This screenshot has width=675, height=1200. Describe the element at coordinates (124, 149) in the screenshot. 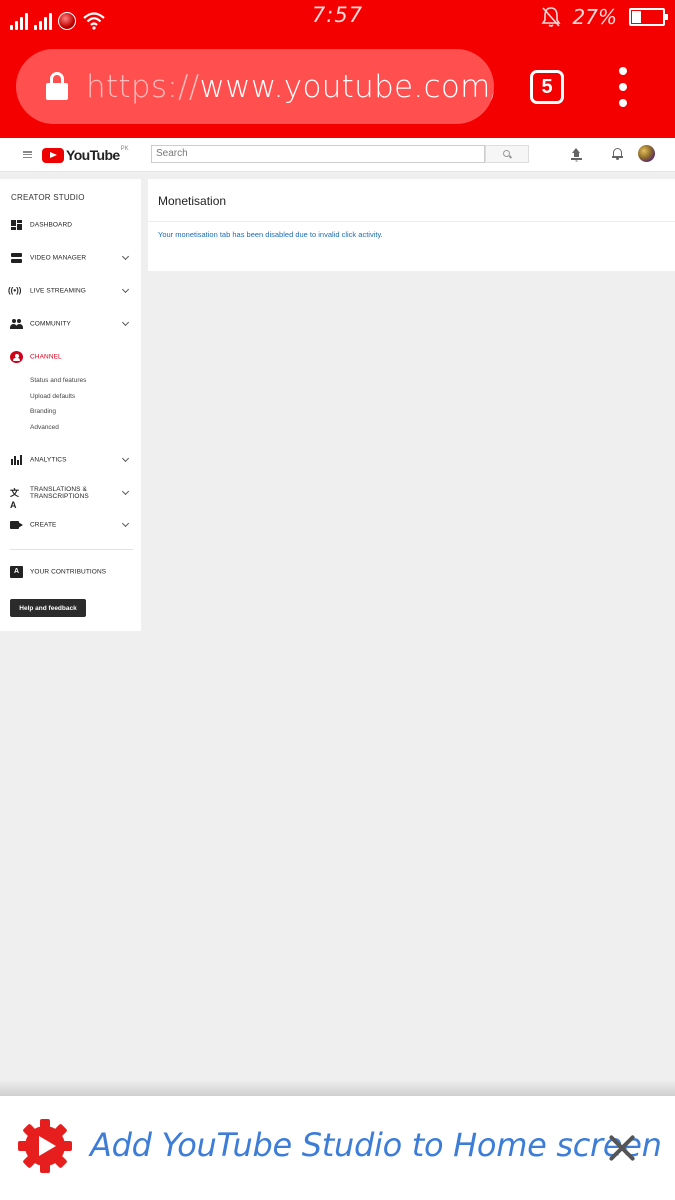

I see `region-code: PK` at that location.